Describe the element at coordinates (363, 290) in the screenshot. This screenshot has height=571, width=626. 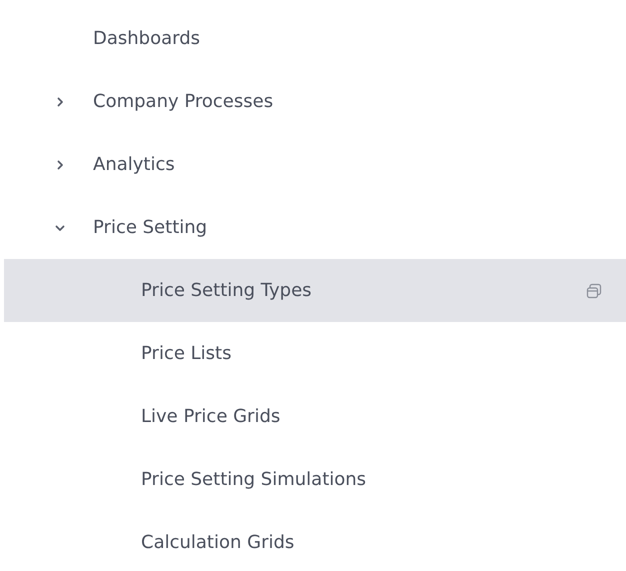
I see `nav-subitem: Price Setting Types` at that location.